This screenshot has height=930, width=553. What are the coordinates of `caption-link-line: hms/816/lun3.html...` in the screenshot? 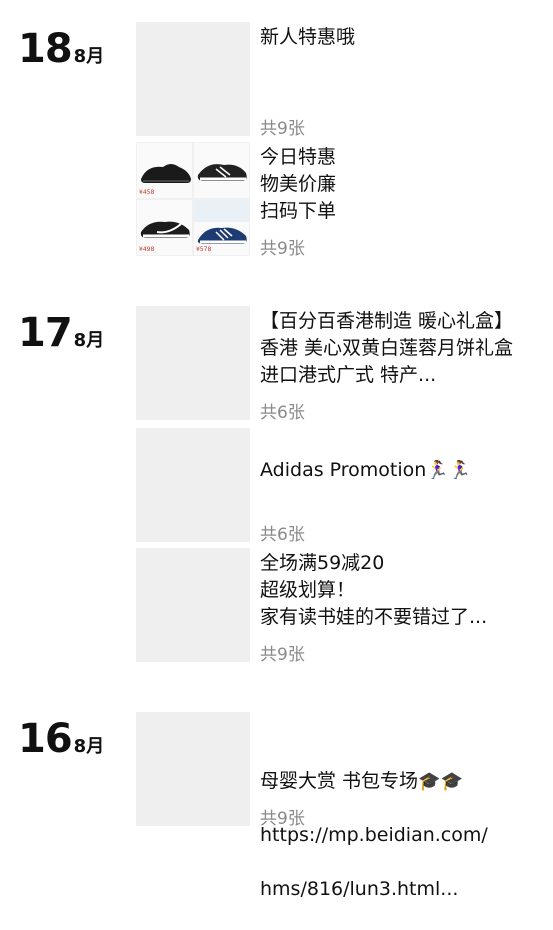 It's located at (359, 889).